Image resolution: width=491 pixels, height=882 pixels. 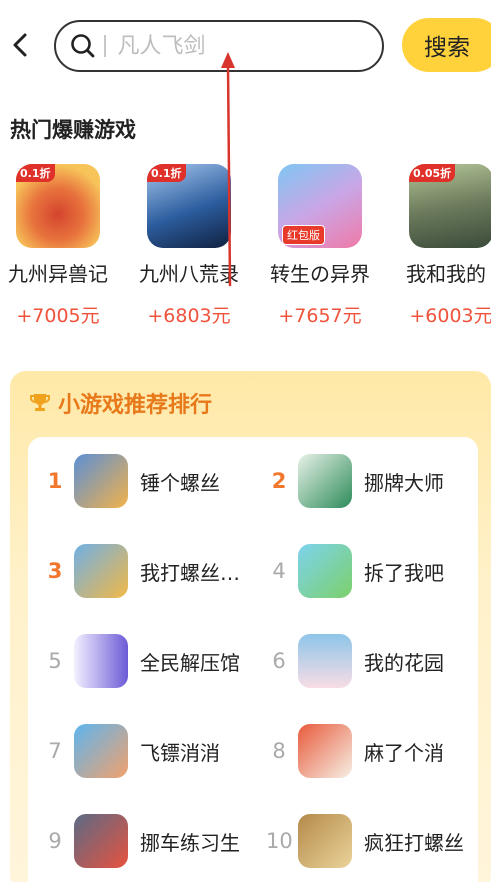 What do you see at coordinates (279, 661) in the screenshot?
I see `rank-number: 6` at bounding box center [279, 661].